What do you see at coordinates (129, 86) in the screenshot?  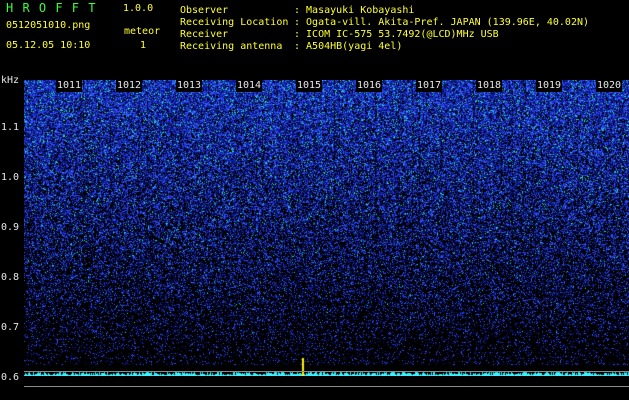 I see `time-tick-label: 1012` at bounding box center [129, 86].